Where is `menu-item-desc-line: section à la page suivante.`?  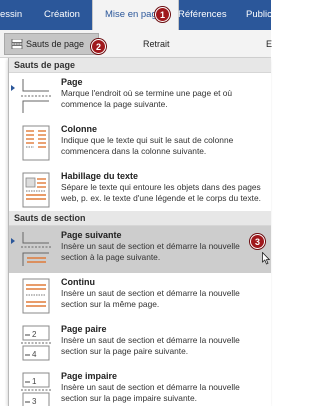
menu-item-desc-line: section à la page suivante. is located at coordinates (111, 257).